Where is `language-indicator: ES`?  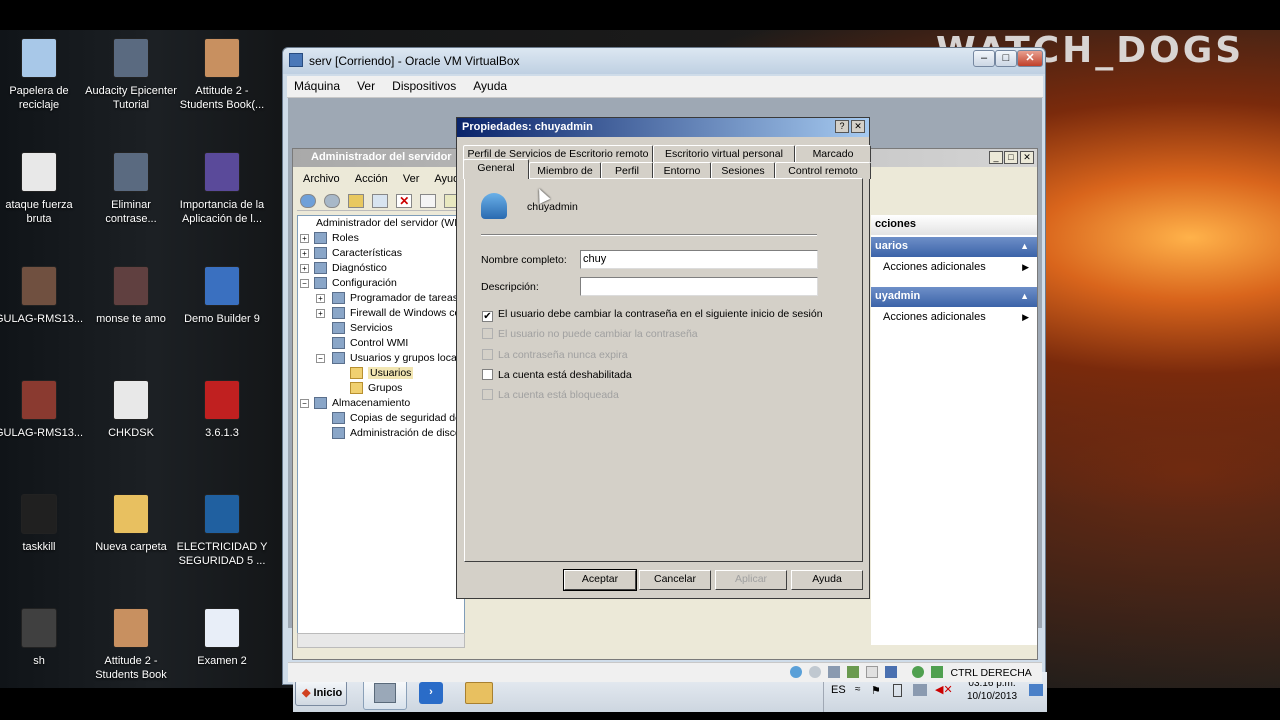 language-indicator: ES is located at coordinates (838, 690).